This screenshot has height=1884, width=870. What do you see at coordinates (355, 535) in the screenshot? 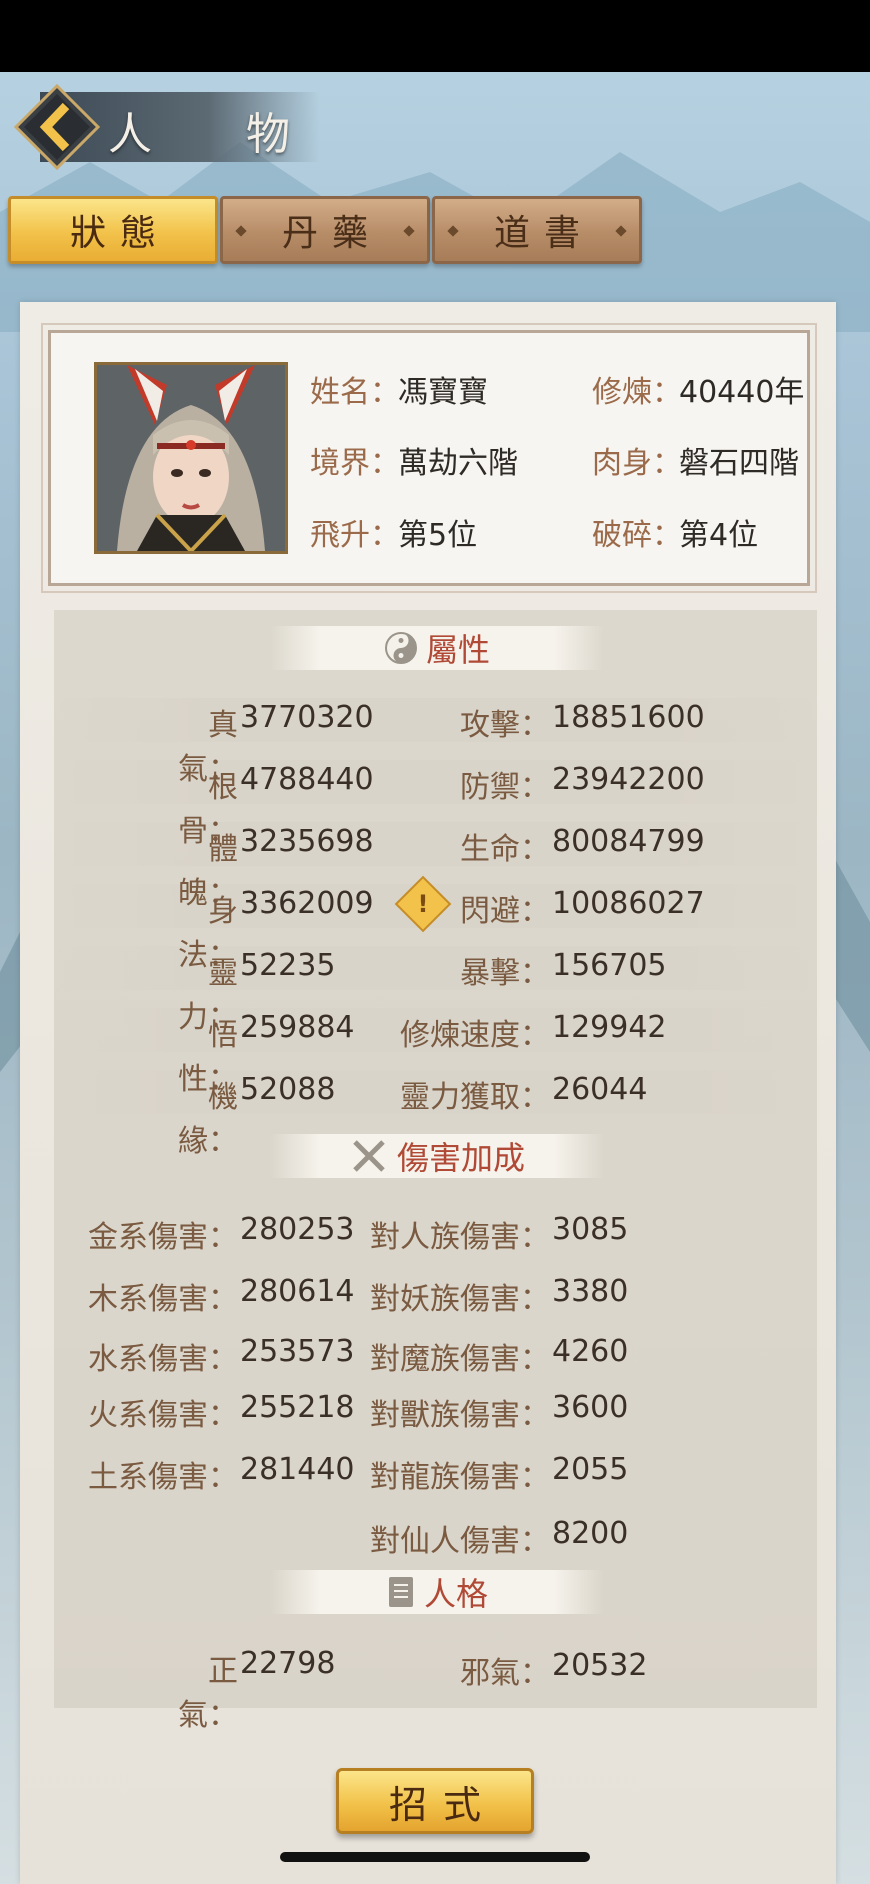
I see `ascension-label: 飛升：` at bounding box center [355, 535].